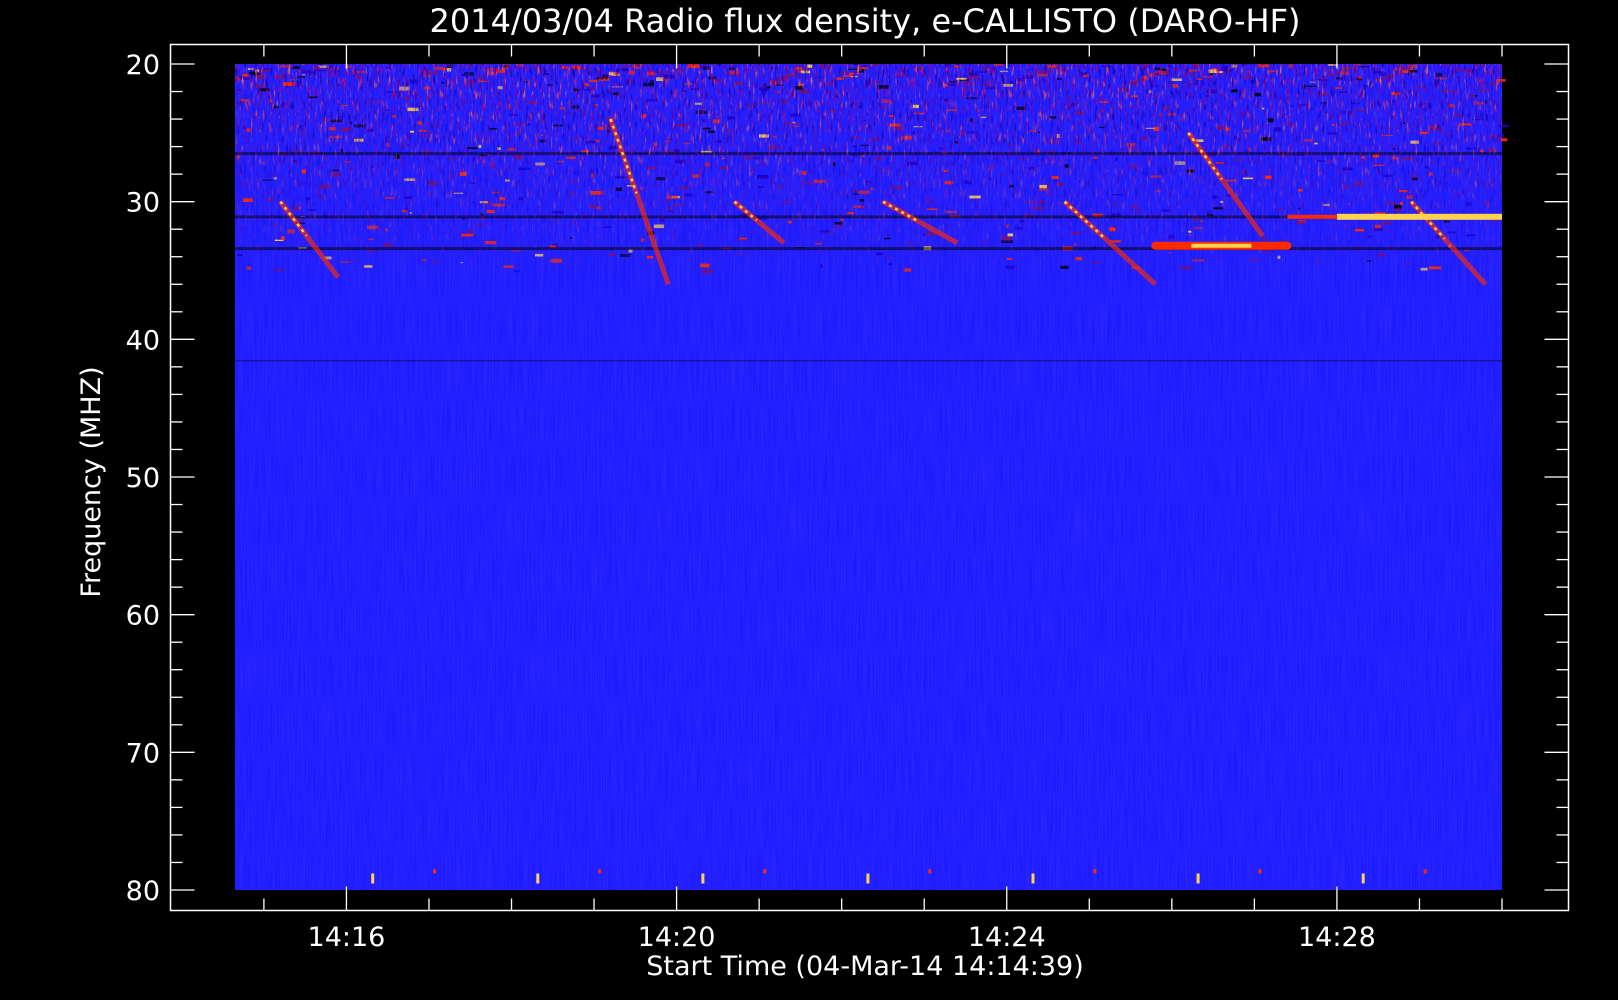 This screenshot has width=1618, height=1000. I want to click on x-tick-label: 14:16, so click(347, 937).